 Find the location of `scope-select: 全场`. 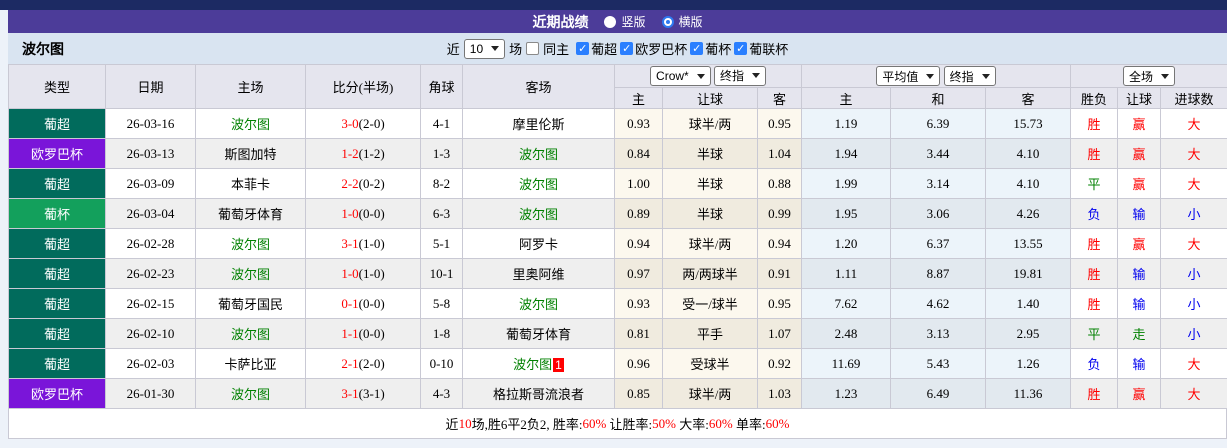

scope-select: 全场 is located at coordinates (1149, 76).